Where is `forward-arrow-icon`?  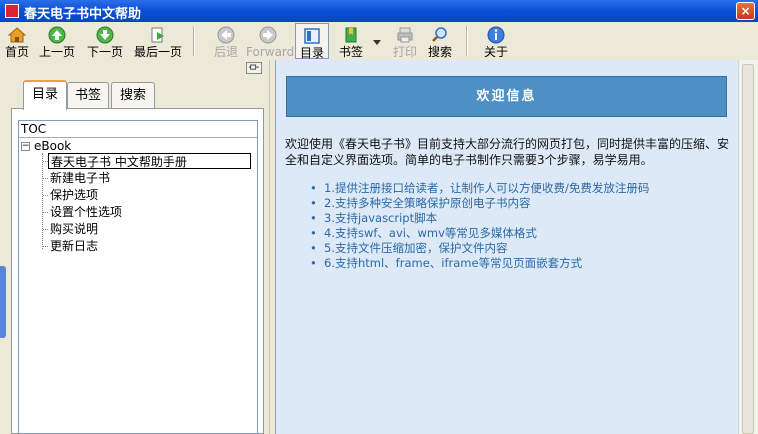
forward-arrow-icon is located at coordinates (268, 35).